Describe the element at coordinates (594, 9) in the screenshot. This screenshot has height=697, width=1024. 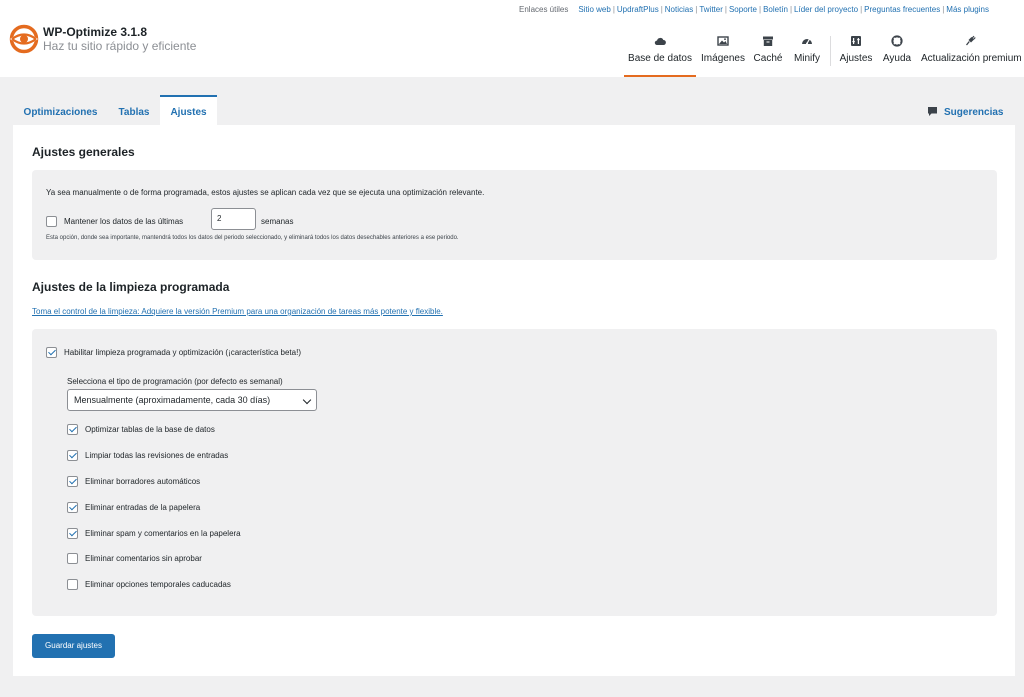
I see `link-website: Sitio web` at that location.